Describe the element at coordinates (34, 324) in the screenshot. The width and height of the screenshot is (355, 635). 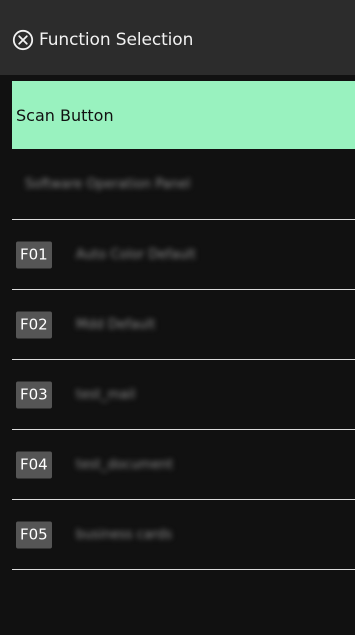
I see `function-badge: F02` at that location.